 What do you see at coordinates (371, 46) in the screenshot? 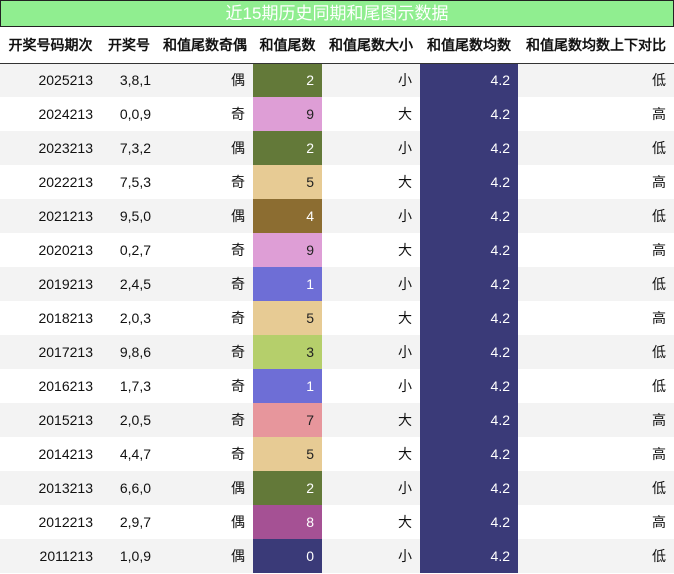
I see `header-size: 和值尾数大小` at bounding box center [371, 46].